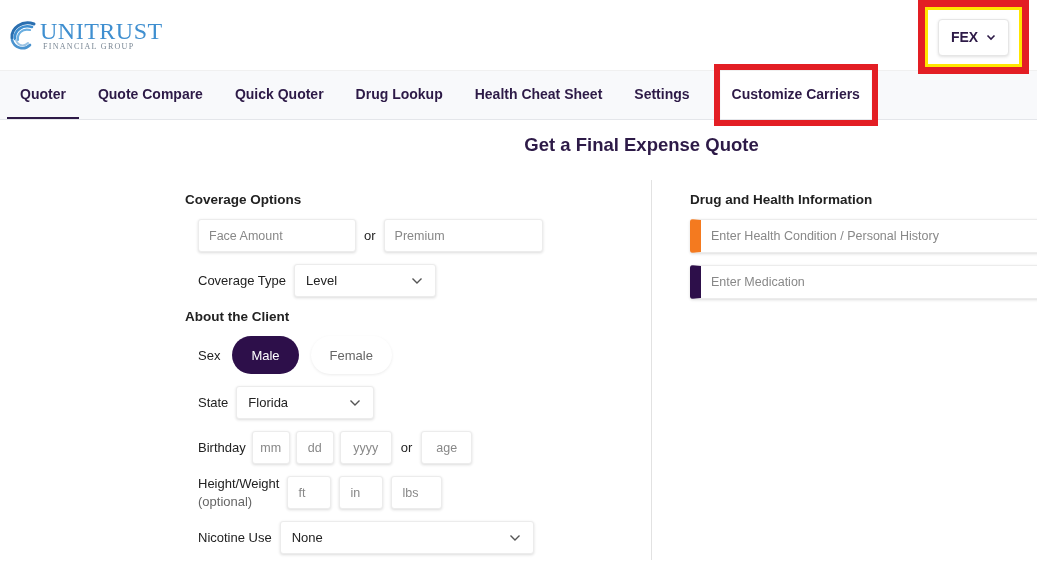  I want to click on nicotine-dropdown: None, so click(406, 537).